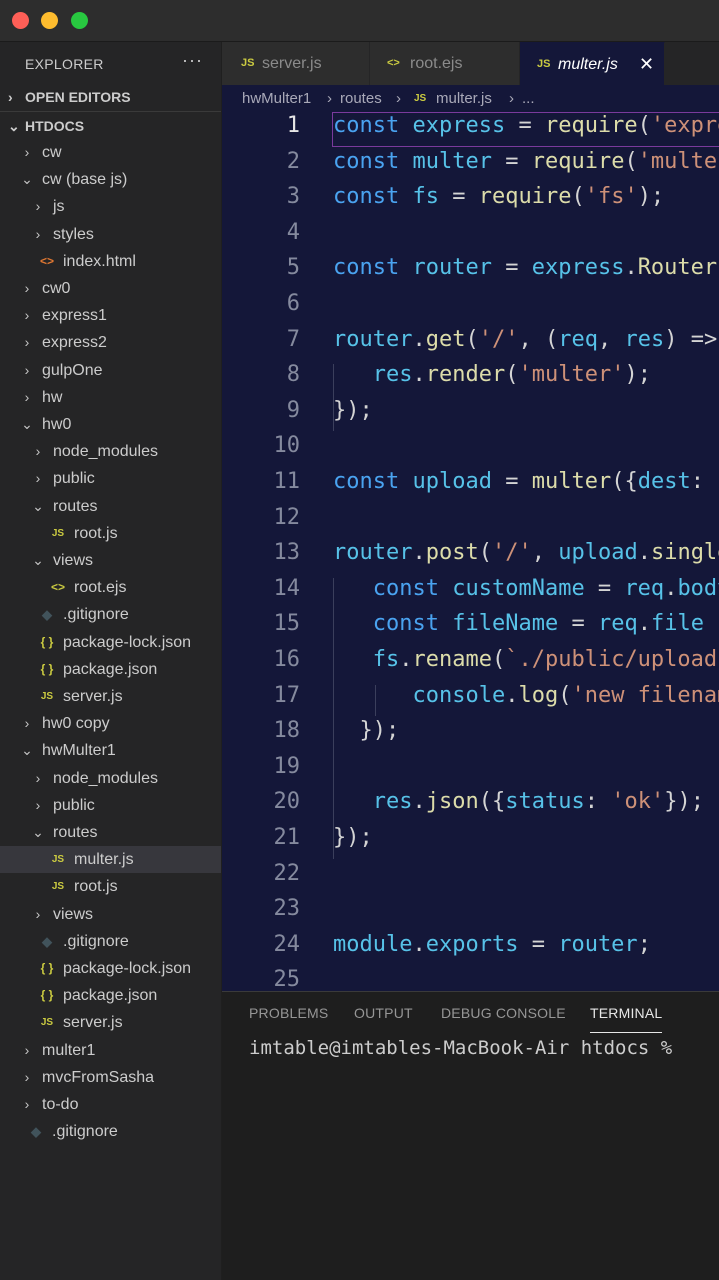 The image size is (719, 1280). What do you see at coordinates (110, 1104) in the screenshot?
I see `tree-folder-to-do: › to-do` at bounding box center [110, 1104].